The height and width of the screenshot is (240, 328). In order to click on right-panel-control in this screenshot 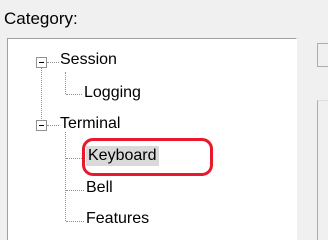, I will do `click(322, 55)`.